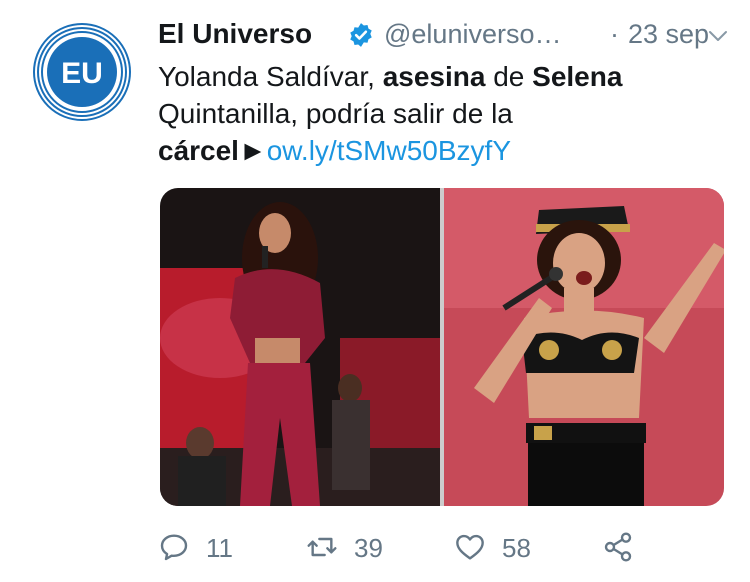 Image resolution: width=750 pixels, height=582 pixels. Describe the element at coordinates (174, 547) in the screenshot. I see `reply-icon` at that location.